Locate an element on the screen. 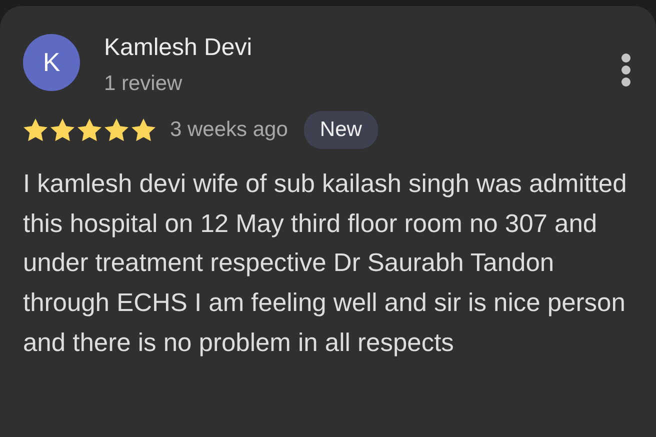 This screenshot has height=437, width=656. new-badge: New is located at coordinates (341, 130).